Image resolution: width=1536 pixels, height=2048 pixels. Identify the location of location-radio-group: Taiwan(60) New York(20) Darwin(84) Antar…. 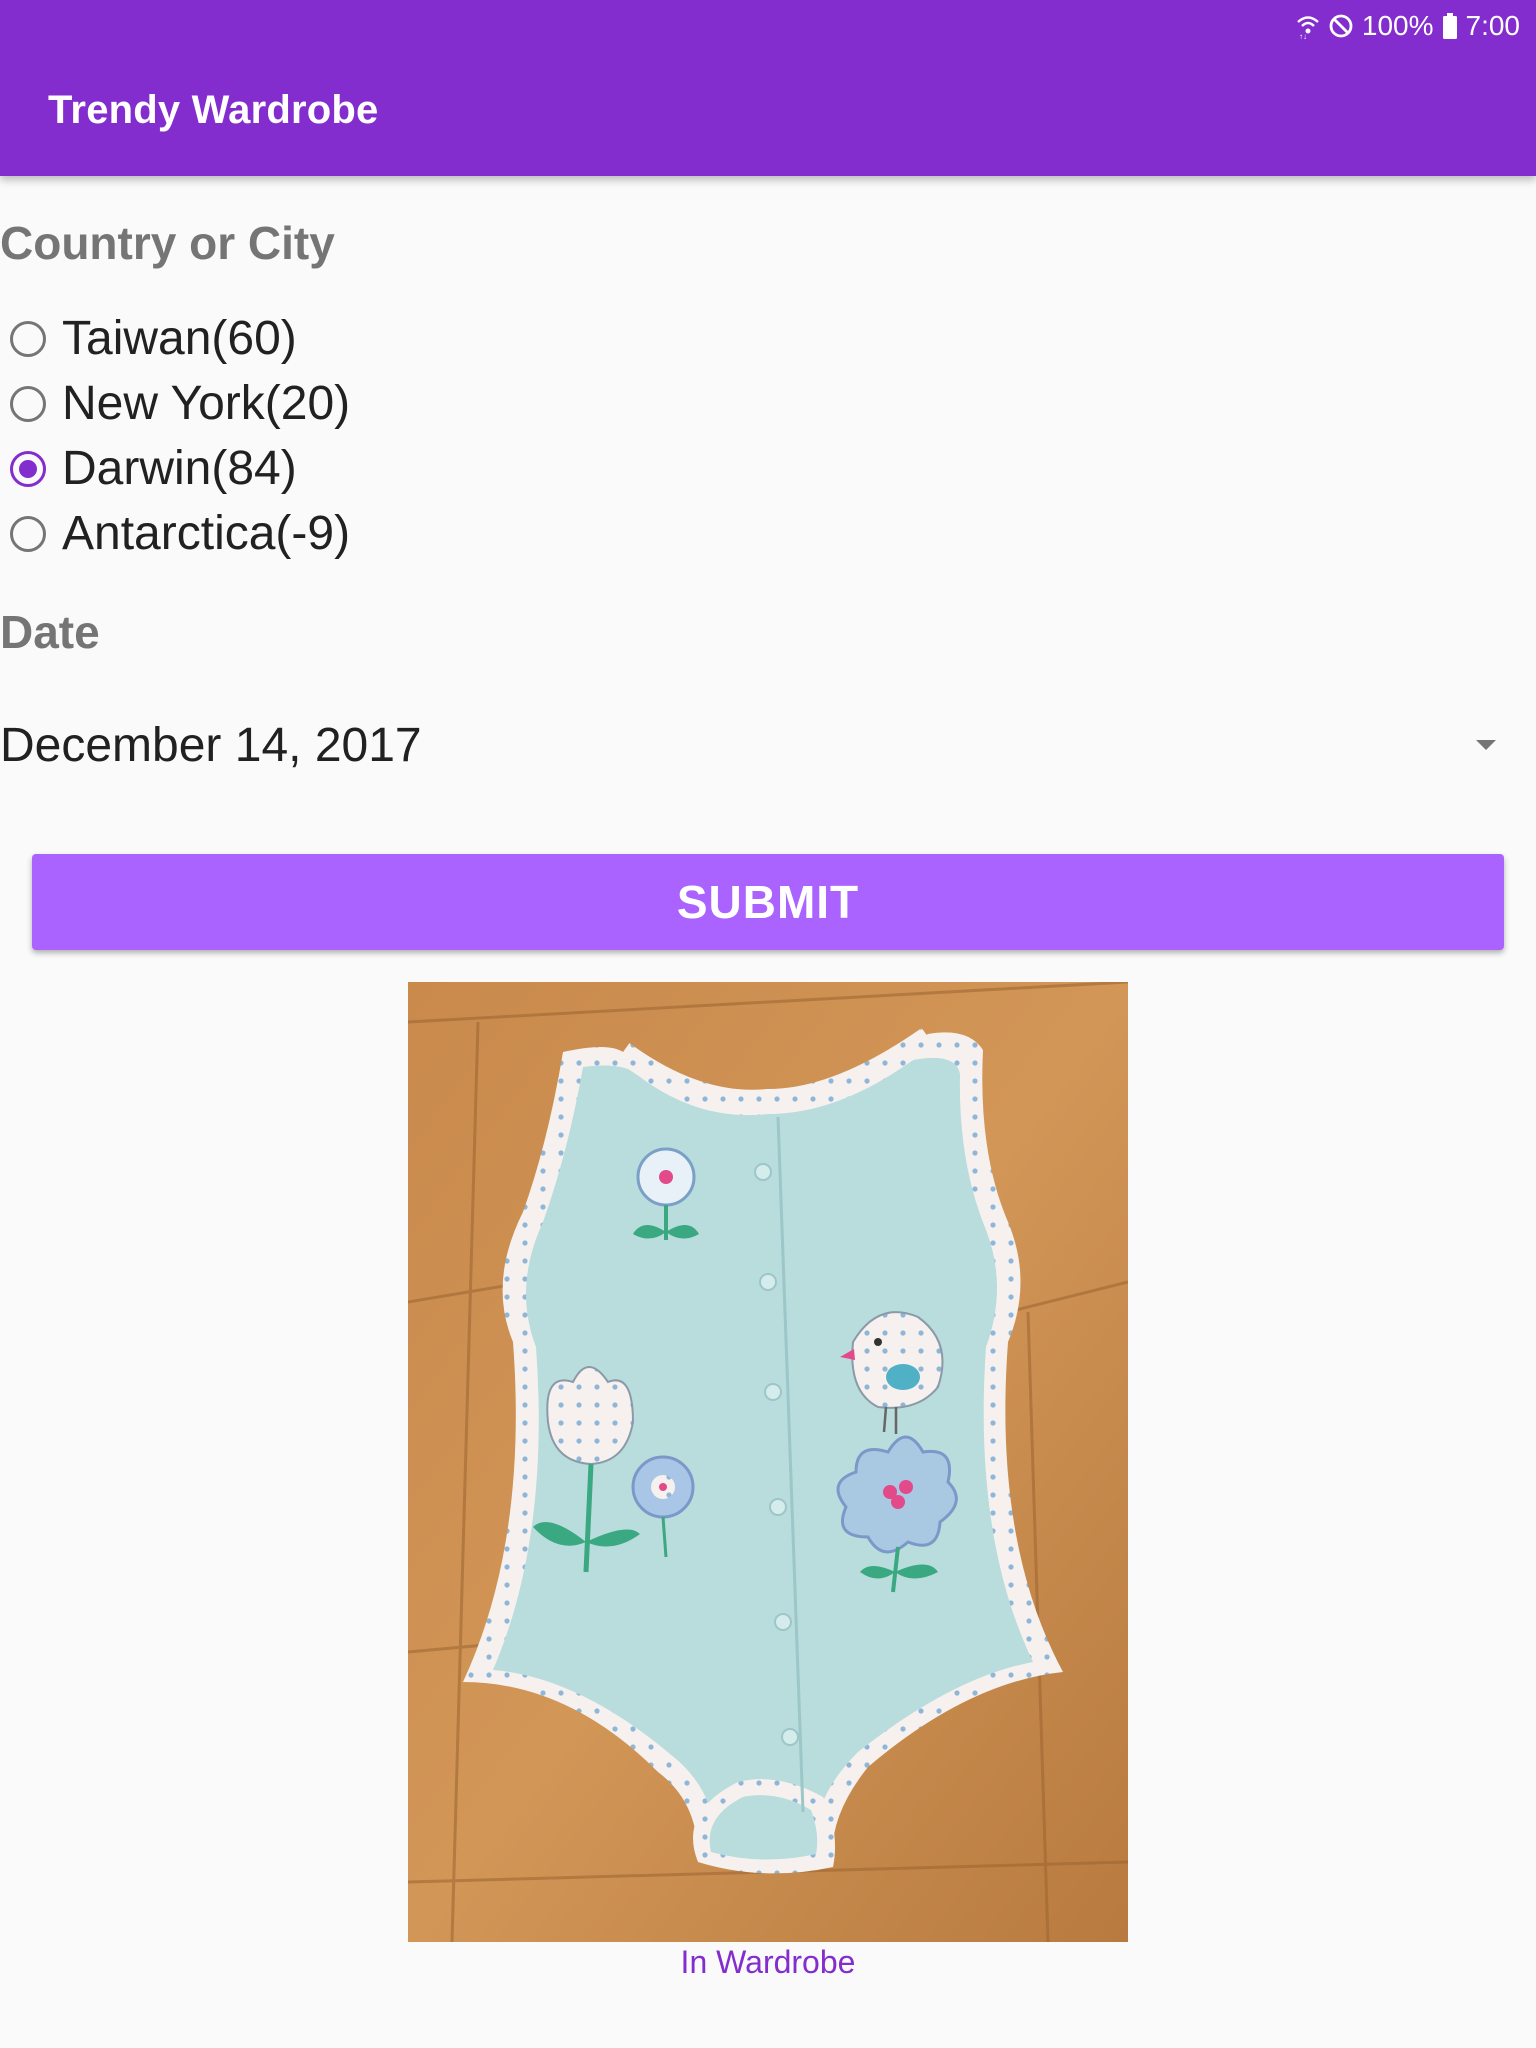
(180, 436).